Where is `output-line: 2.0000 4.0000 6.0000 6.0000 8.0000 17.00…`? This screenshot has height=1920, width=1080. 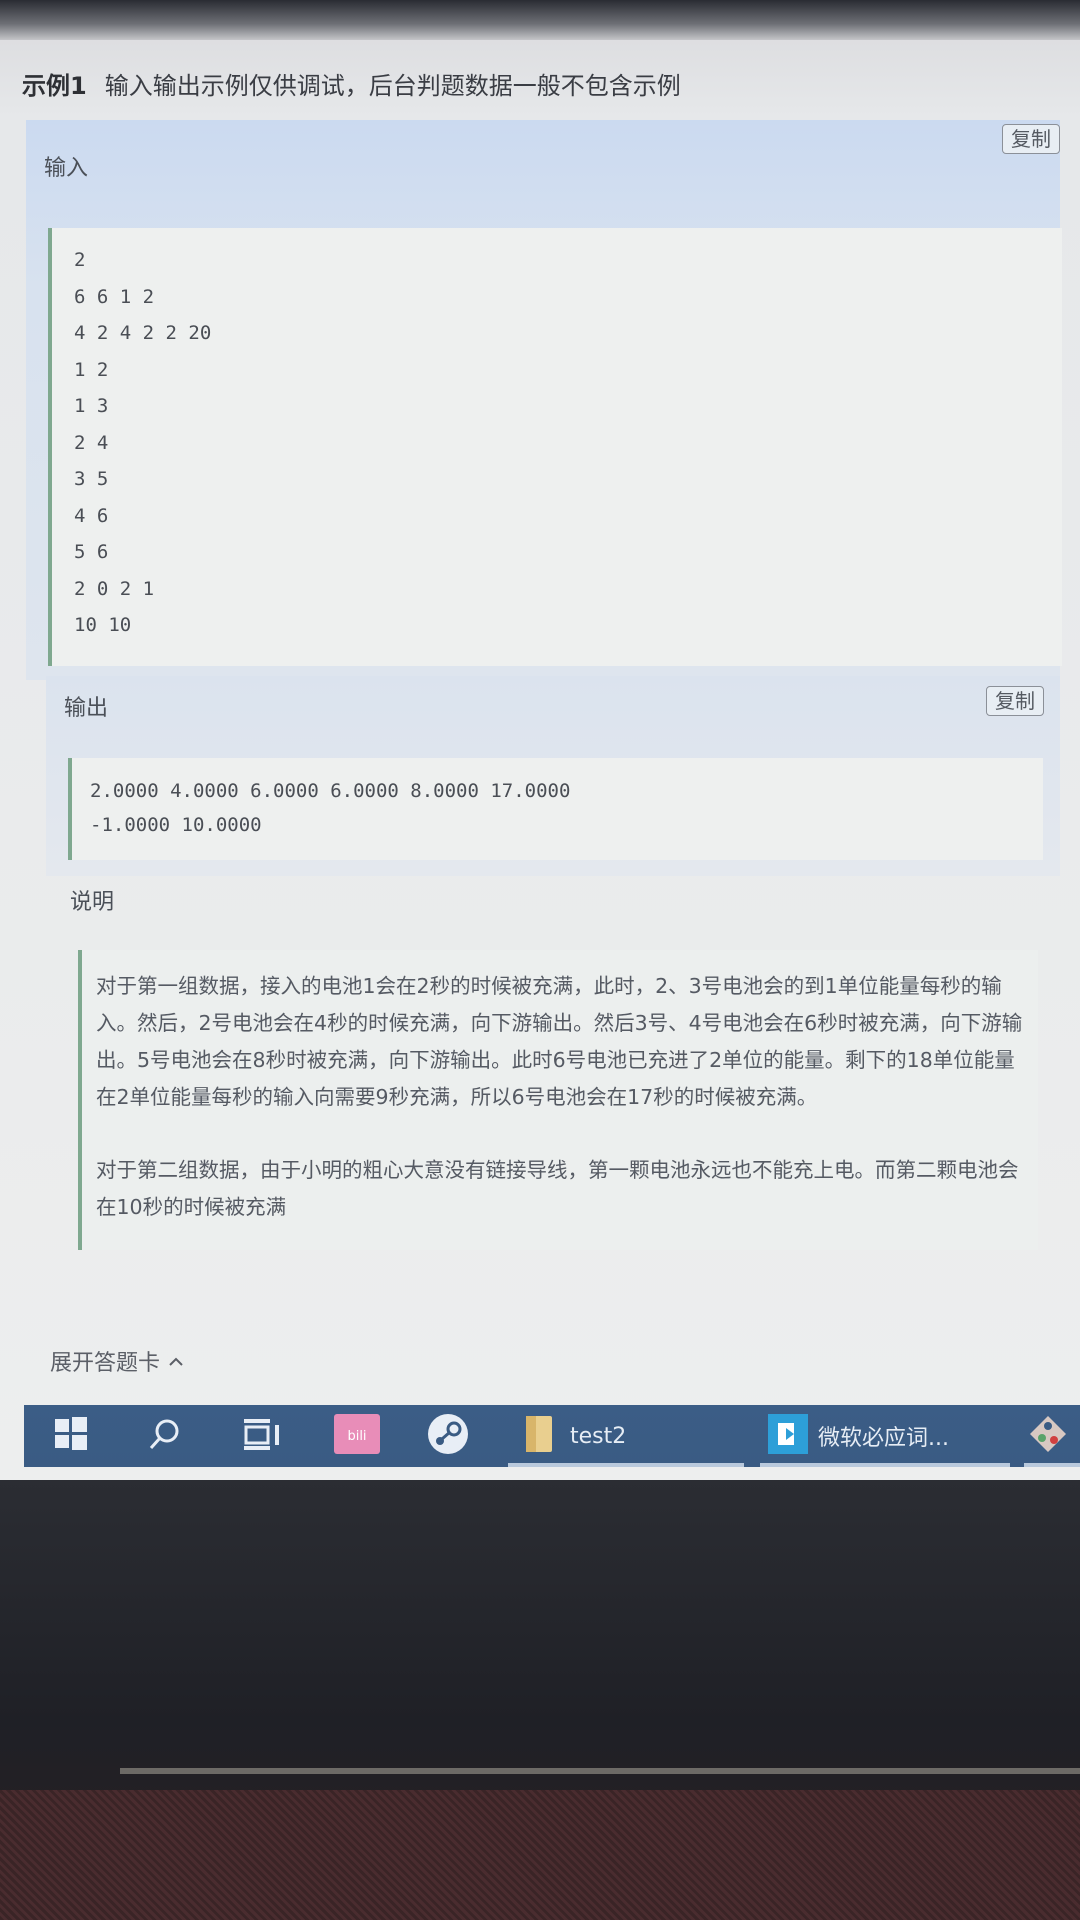 output-line: 2.0000 4.0000 6.0000 6.0000 8.0000 17.00… is located at coordinates (330, 791).